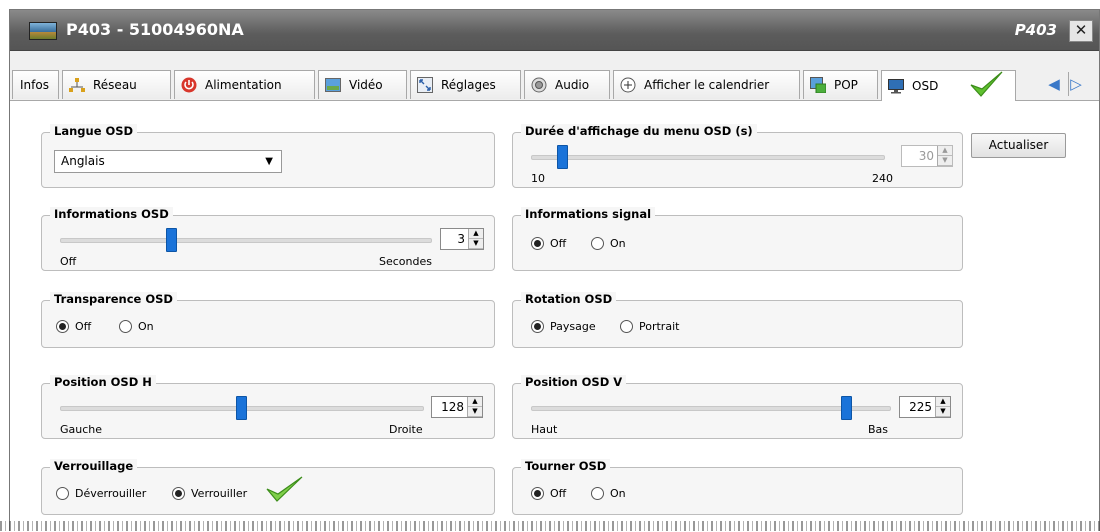  I want to click on network-icon, so click(77, 85).